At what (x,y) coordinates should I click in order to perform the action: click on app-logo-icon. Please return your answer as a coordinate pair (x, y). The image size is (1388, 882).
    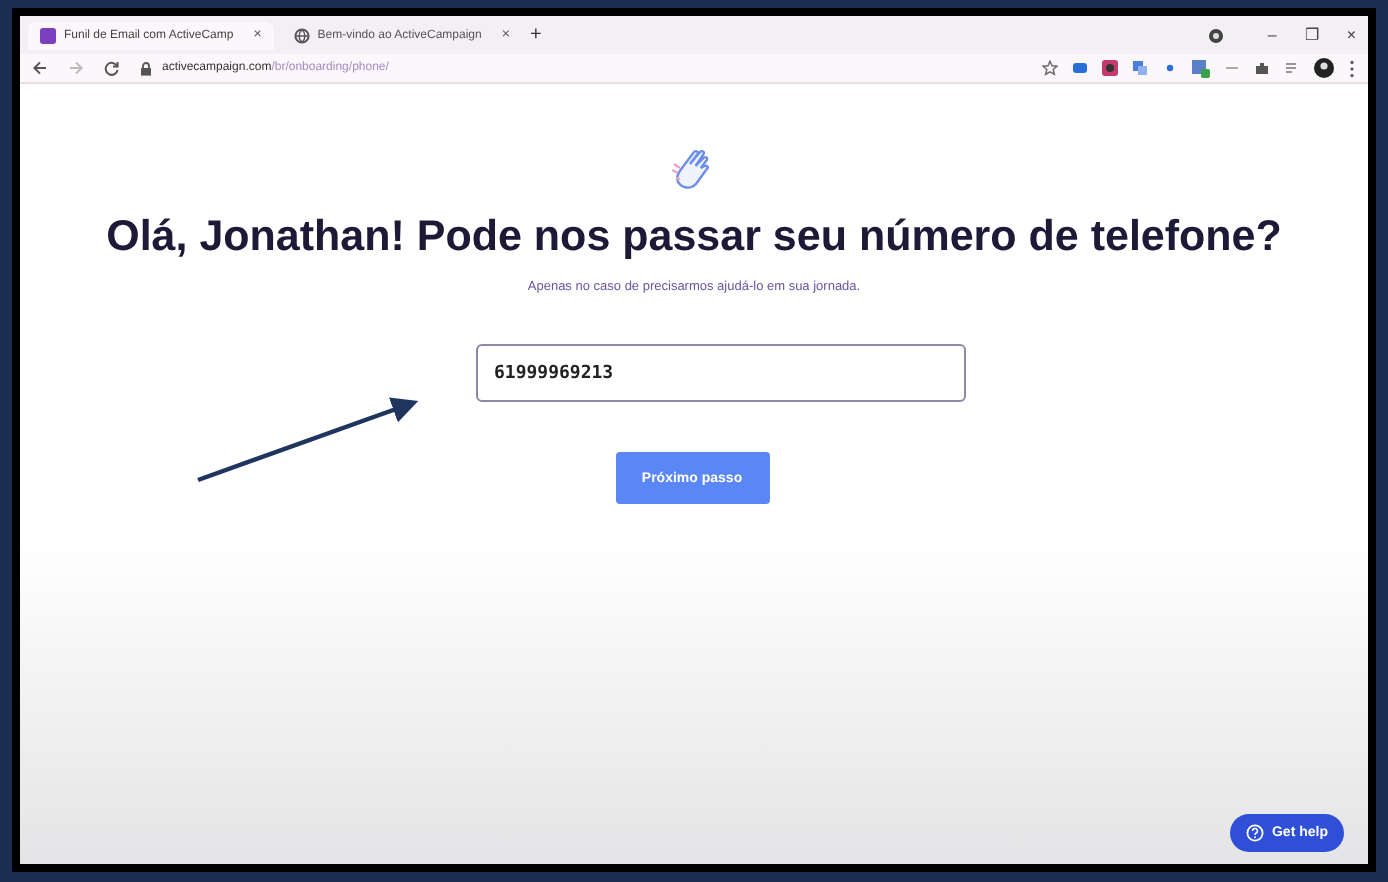
    Looking at the image, I should click on (48, 35).